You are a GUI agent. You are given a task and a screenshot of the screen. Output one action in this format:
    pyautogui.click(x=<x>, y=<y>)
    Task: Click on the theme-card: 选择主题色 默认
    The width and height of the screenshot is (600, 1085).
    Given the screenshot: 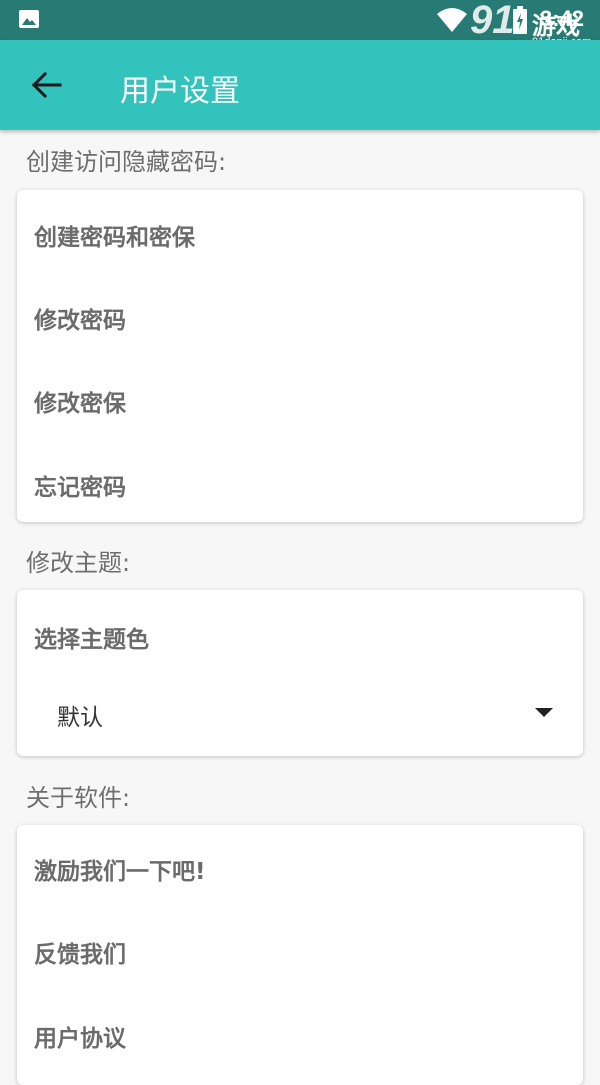 What is the action you would take?
    pyautogui.click(x=300, y=673)
    